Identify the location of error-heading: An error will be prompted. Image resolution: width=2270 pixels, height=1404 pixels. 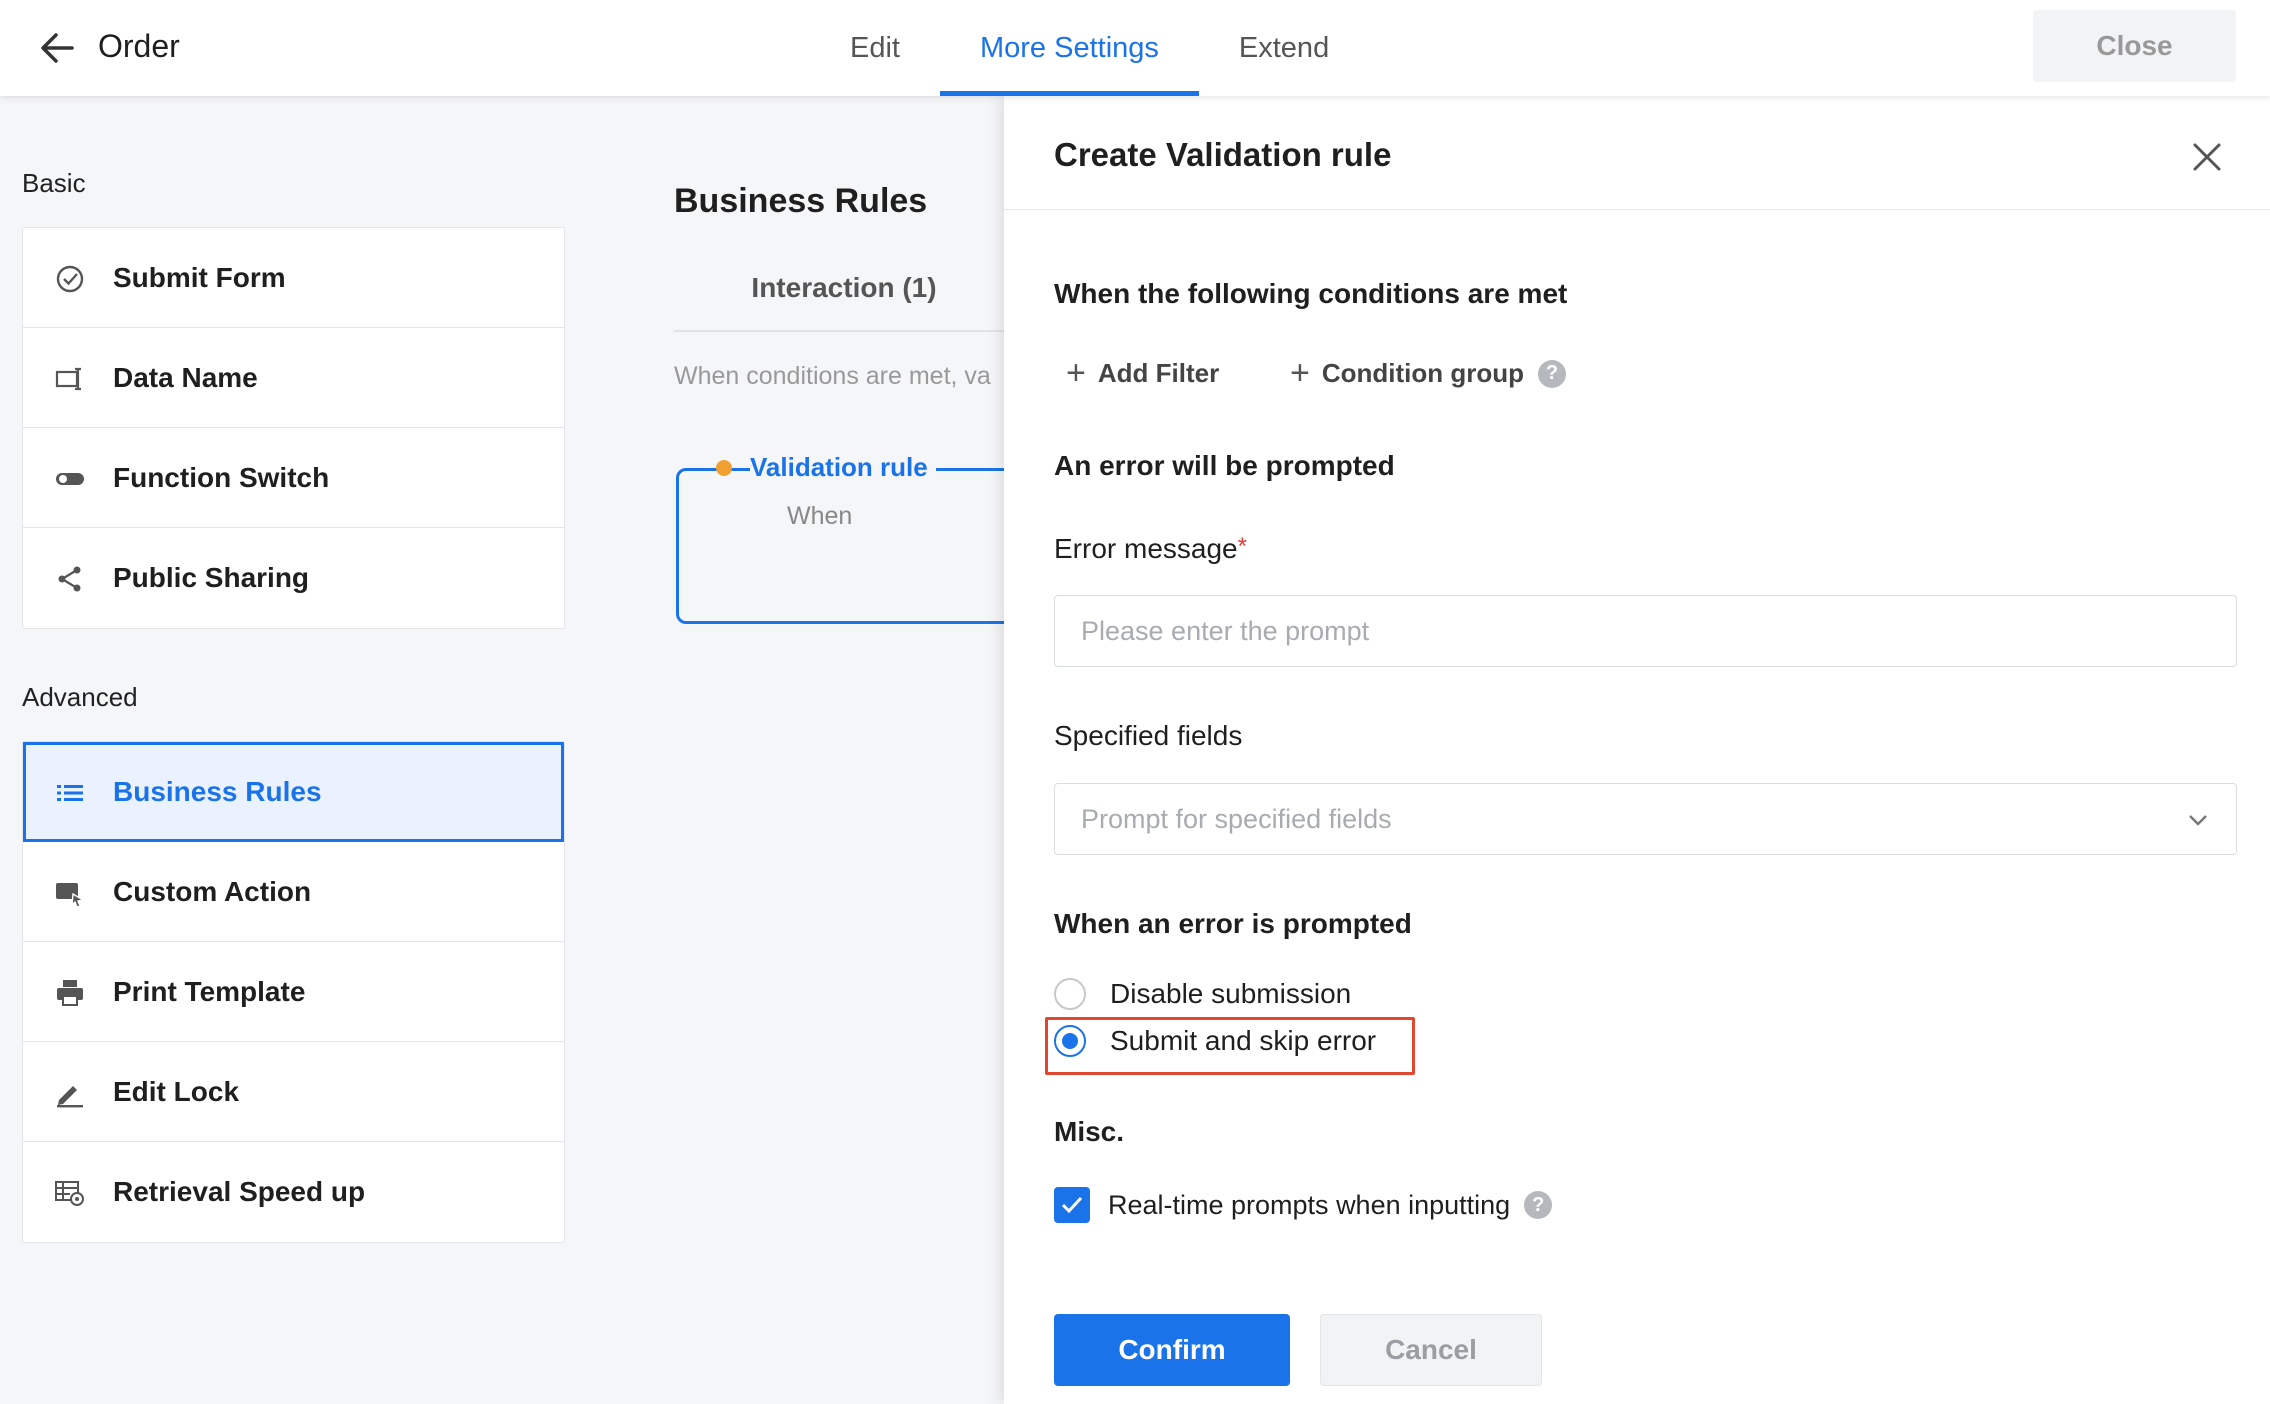
(1224, 465).